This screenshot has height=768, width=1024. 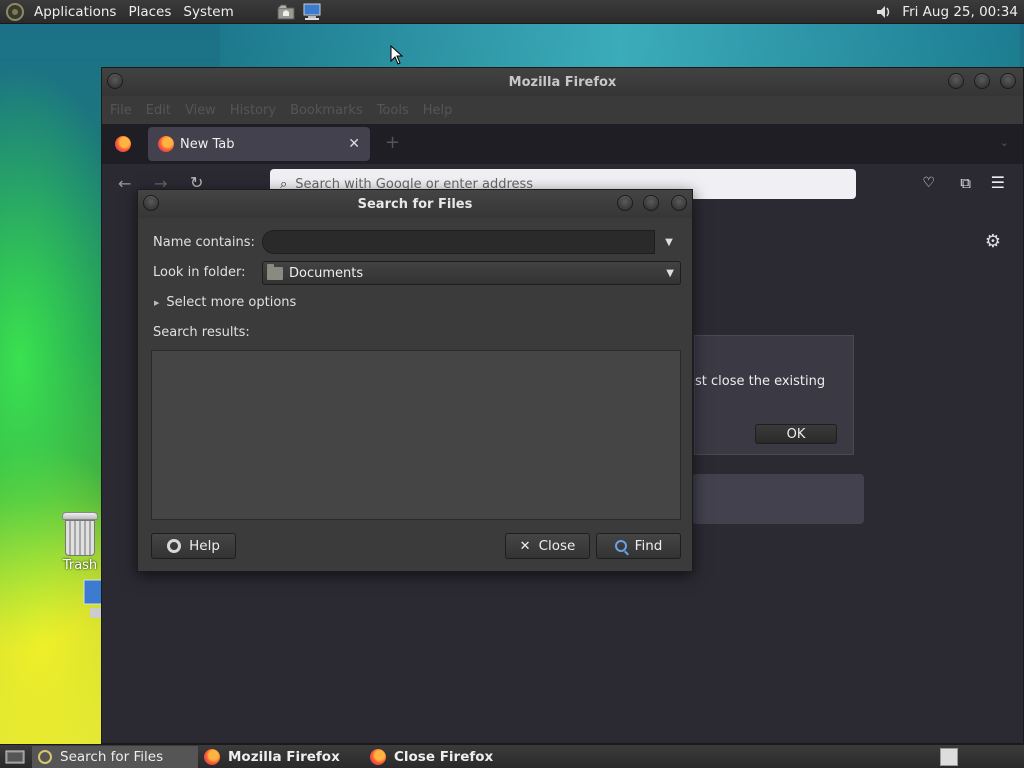 What do you see at coordinates (174, 546) in the screenshot?
I see `help-icon` at bounding box center [174, 546].